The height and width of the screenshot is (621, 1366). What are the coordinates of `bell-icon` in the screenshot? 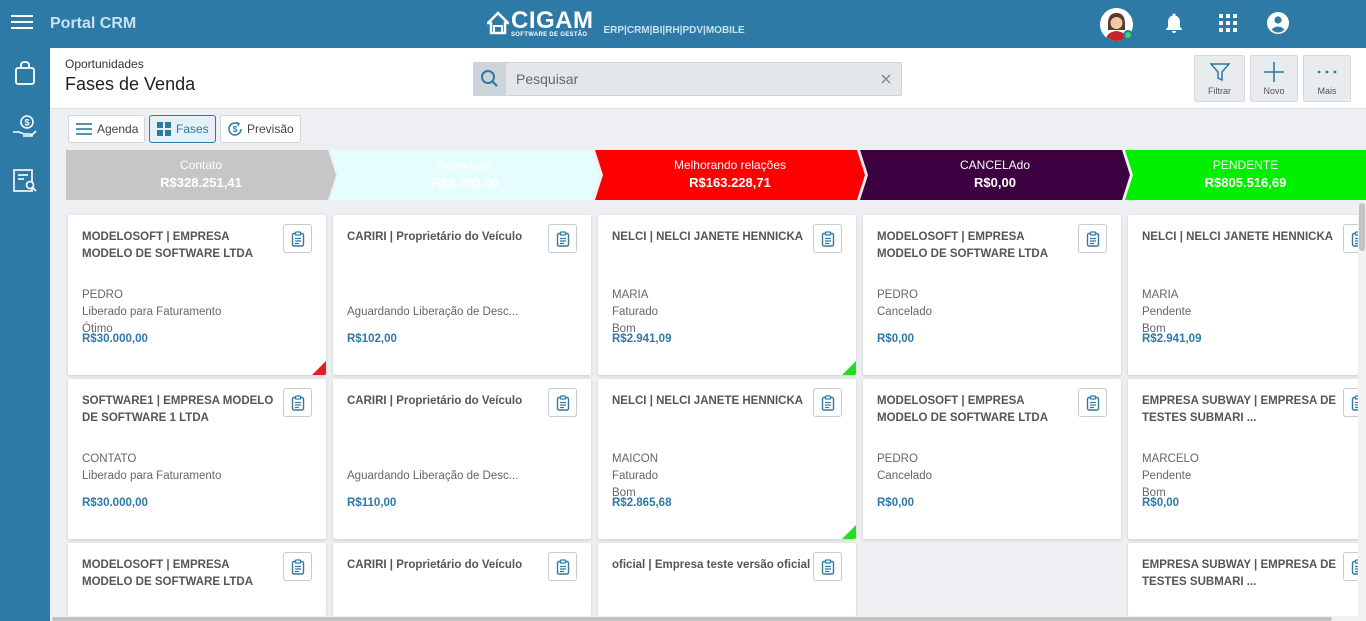 It's located at (1174, 23).